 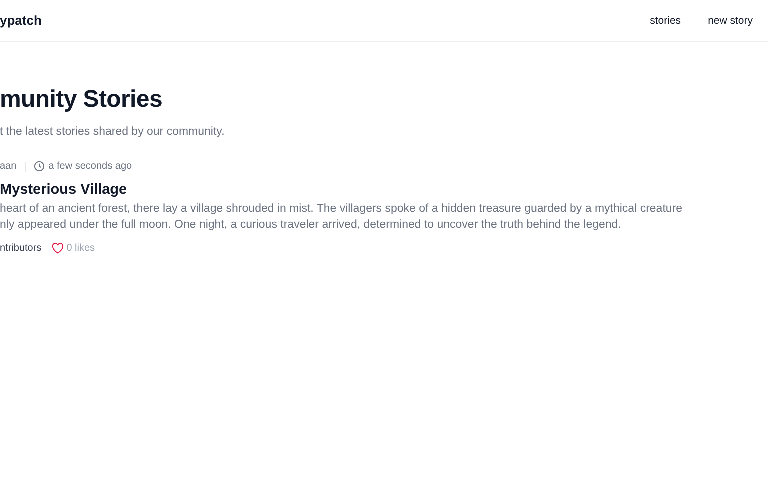 I want to click on timestamp: a few seconds ago, so click(x=90, y=166).